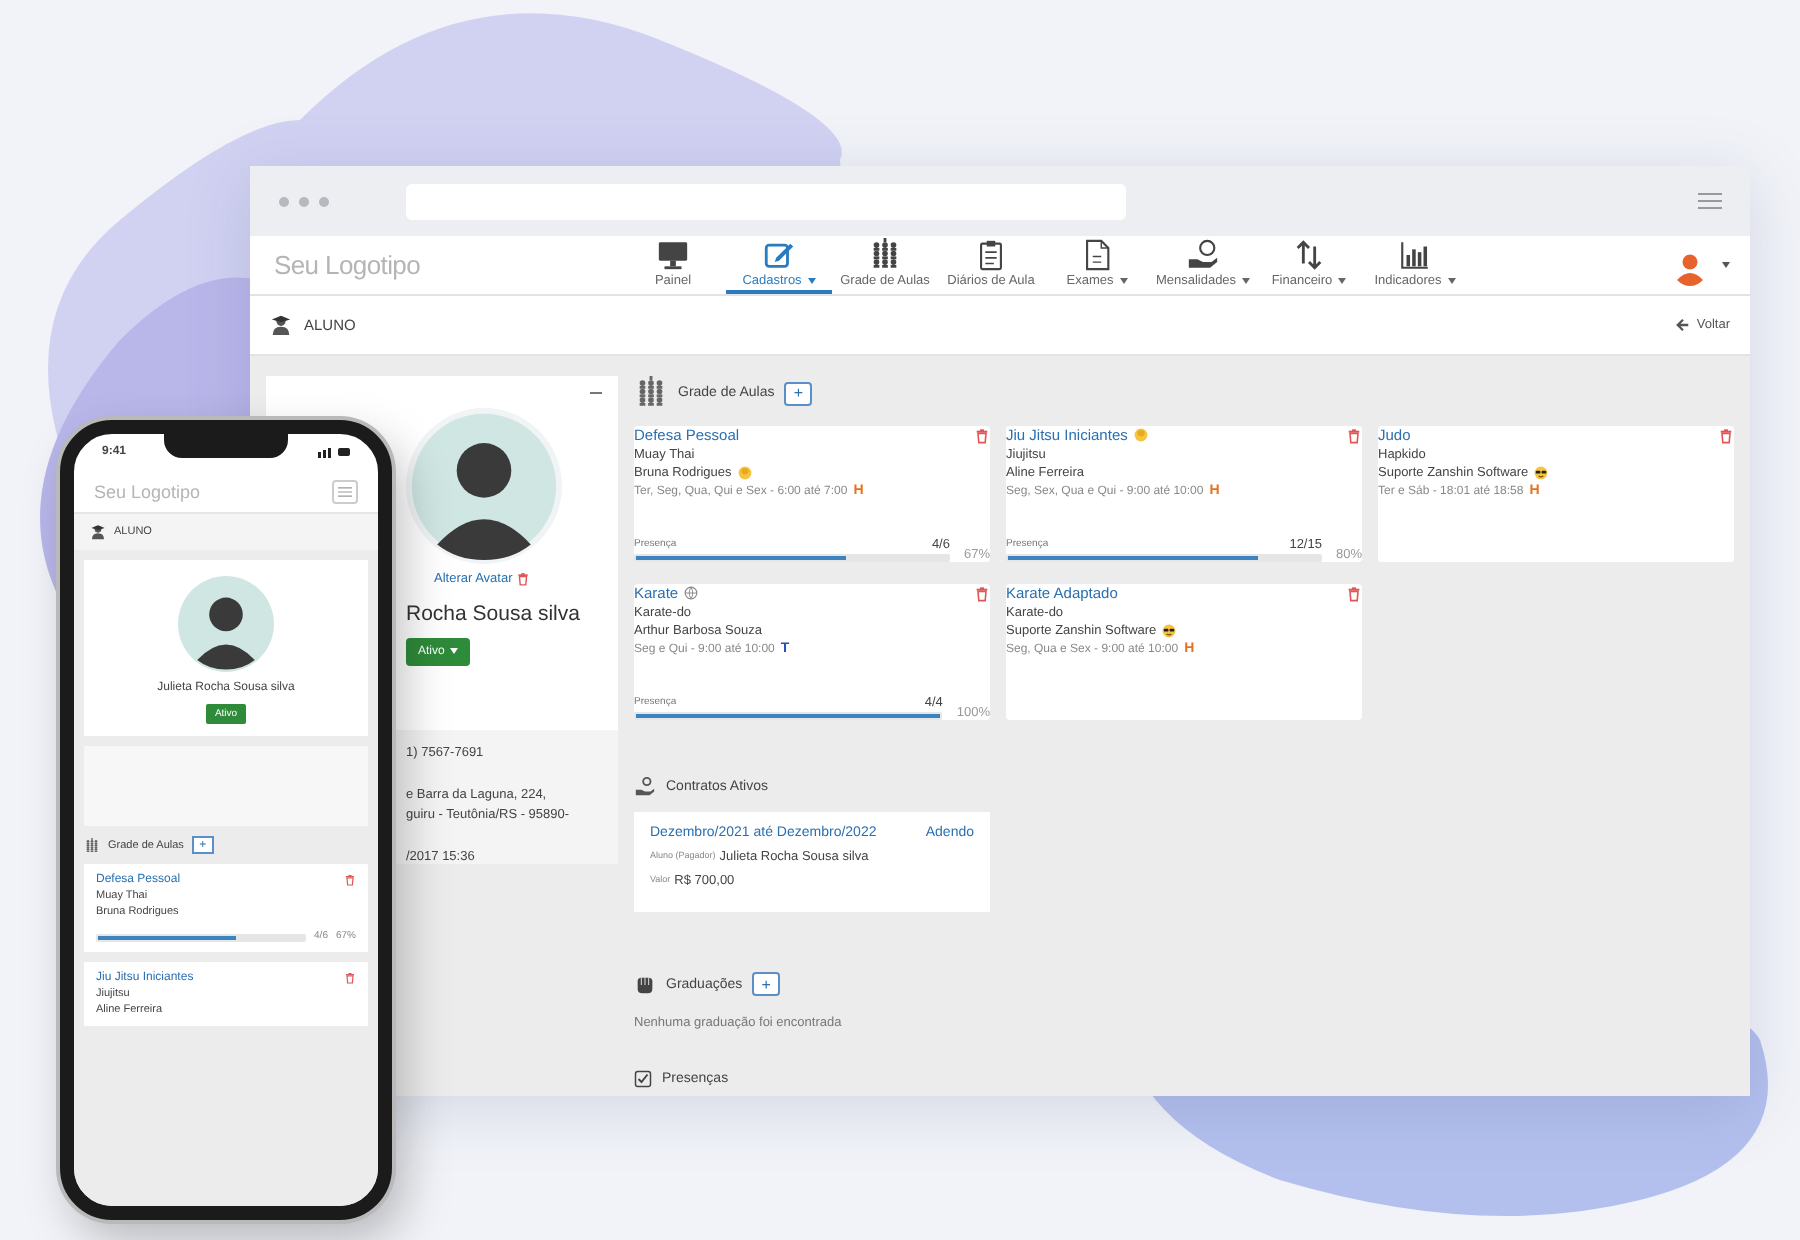 The height and width of the screenshot is (1240, 1800). I want to click on avatar-silhouette, so click(226, 624).